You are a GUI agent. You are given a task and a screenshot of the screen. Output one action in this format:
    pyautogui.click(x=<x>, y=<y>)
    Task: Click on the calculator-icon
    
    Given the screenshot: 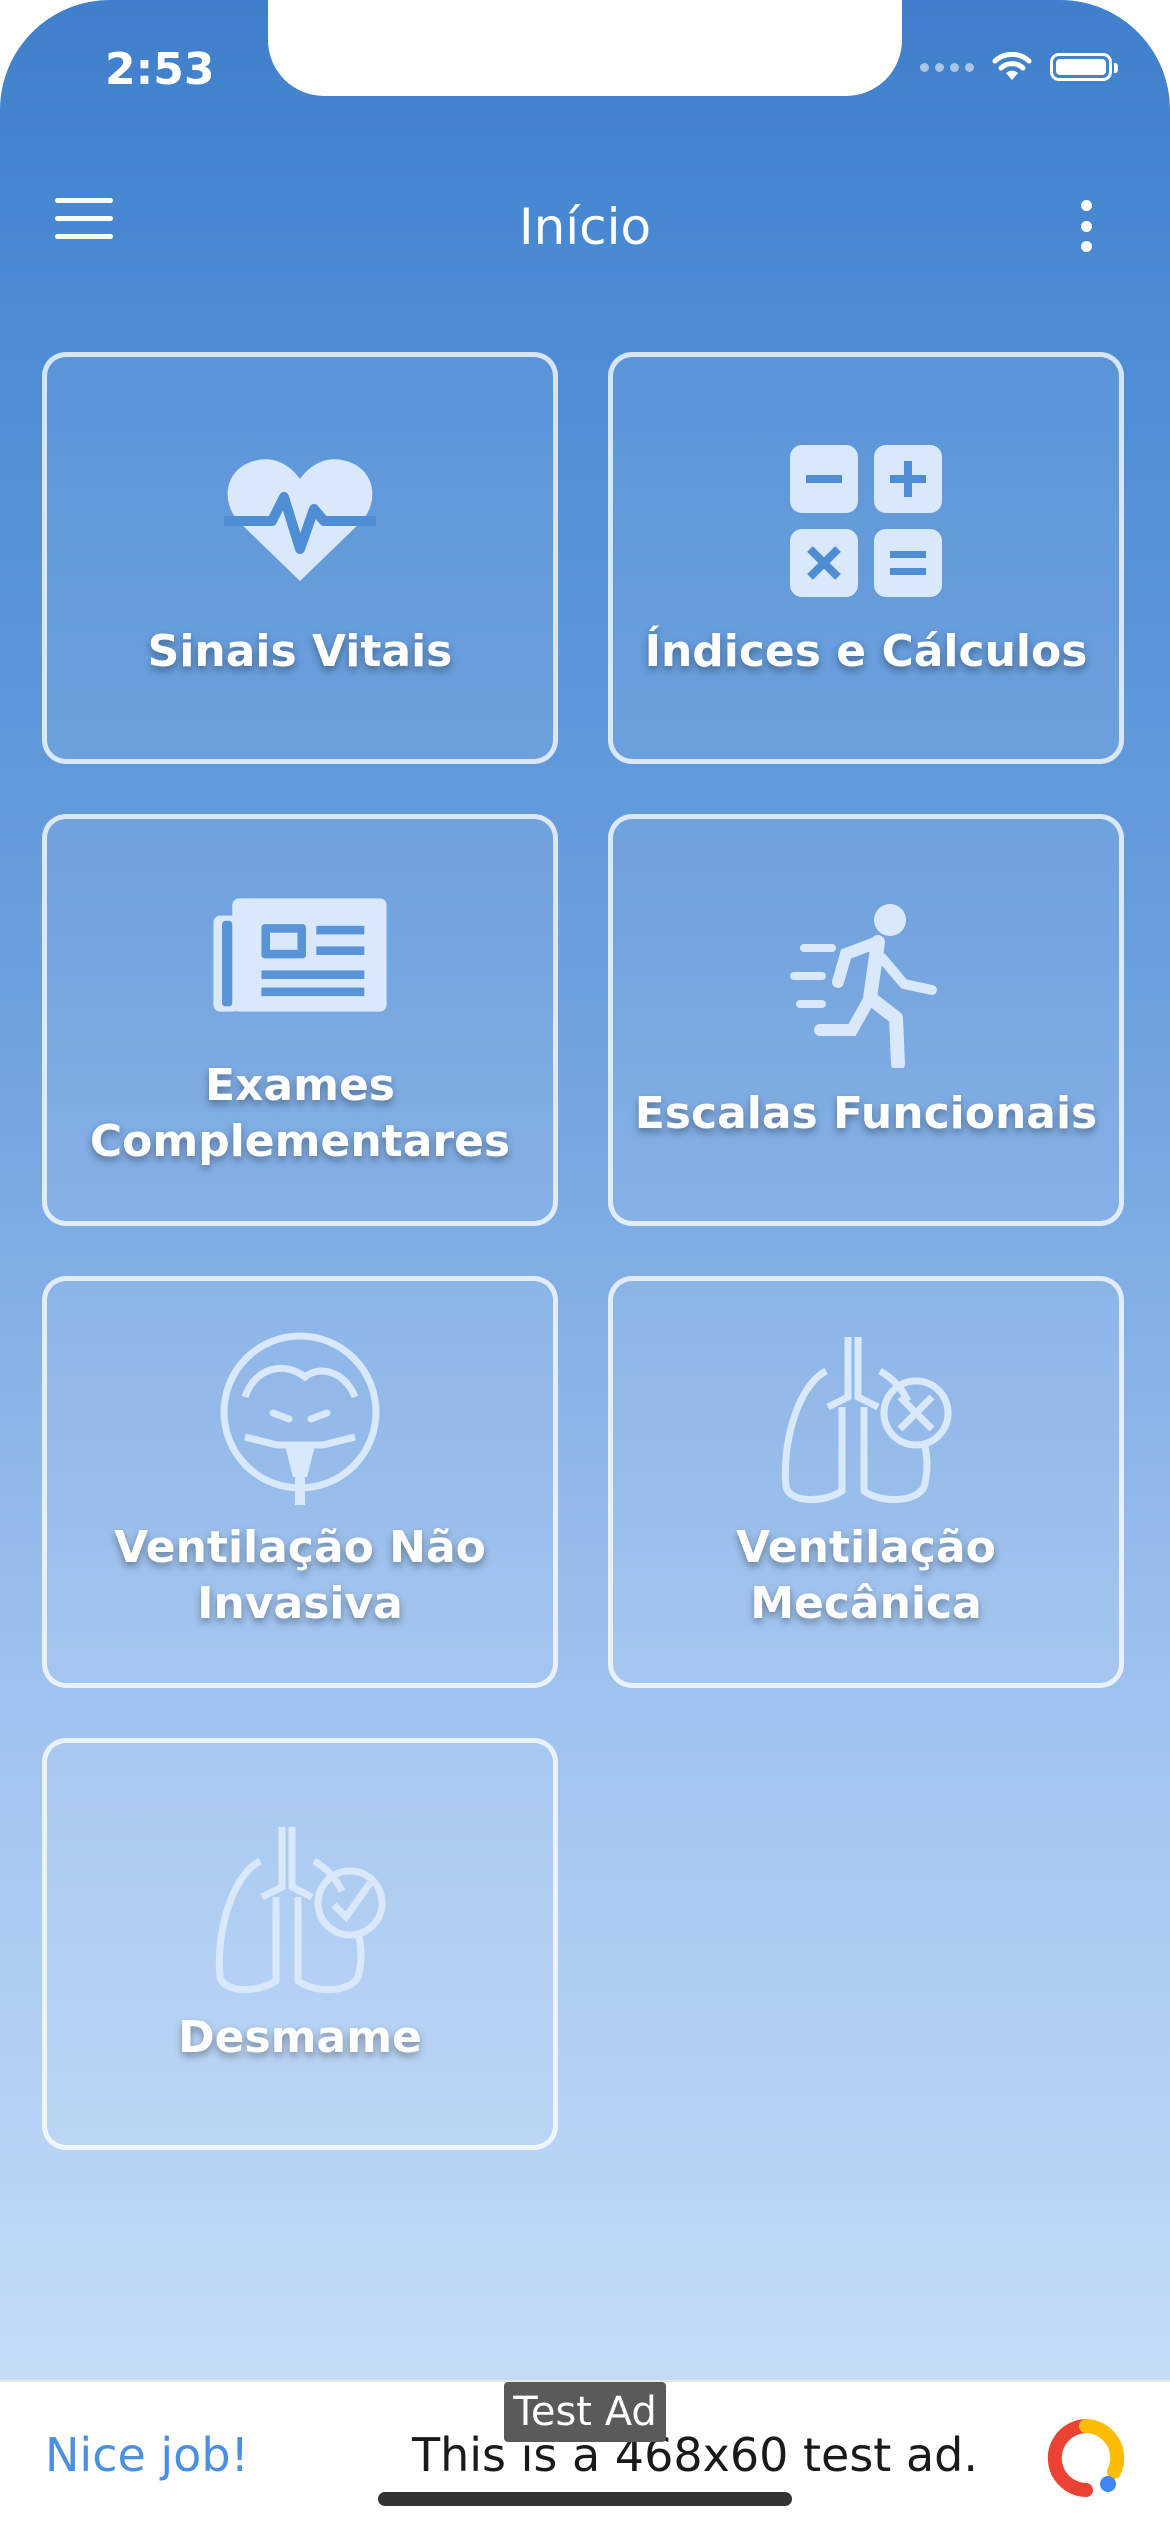 What is the action you would take?
    pyautogui.click(x=866, y=521)
    